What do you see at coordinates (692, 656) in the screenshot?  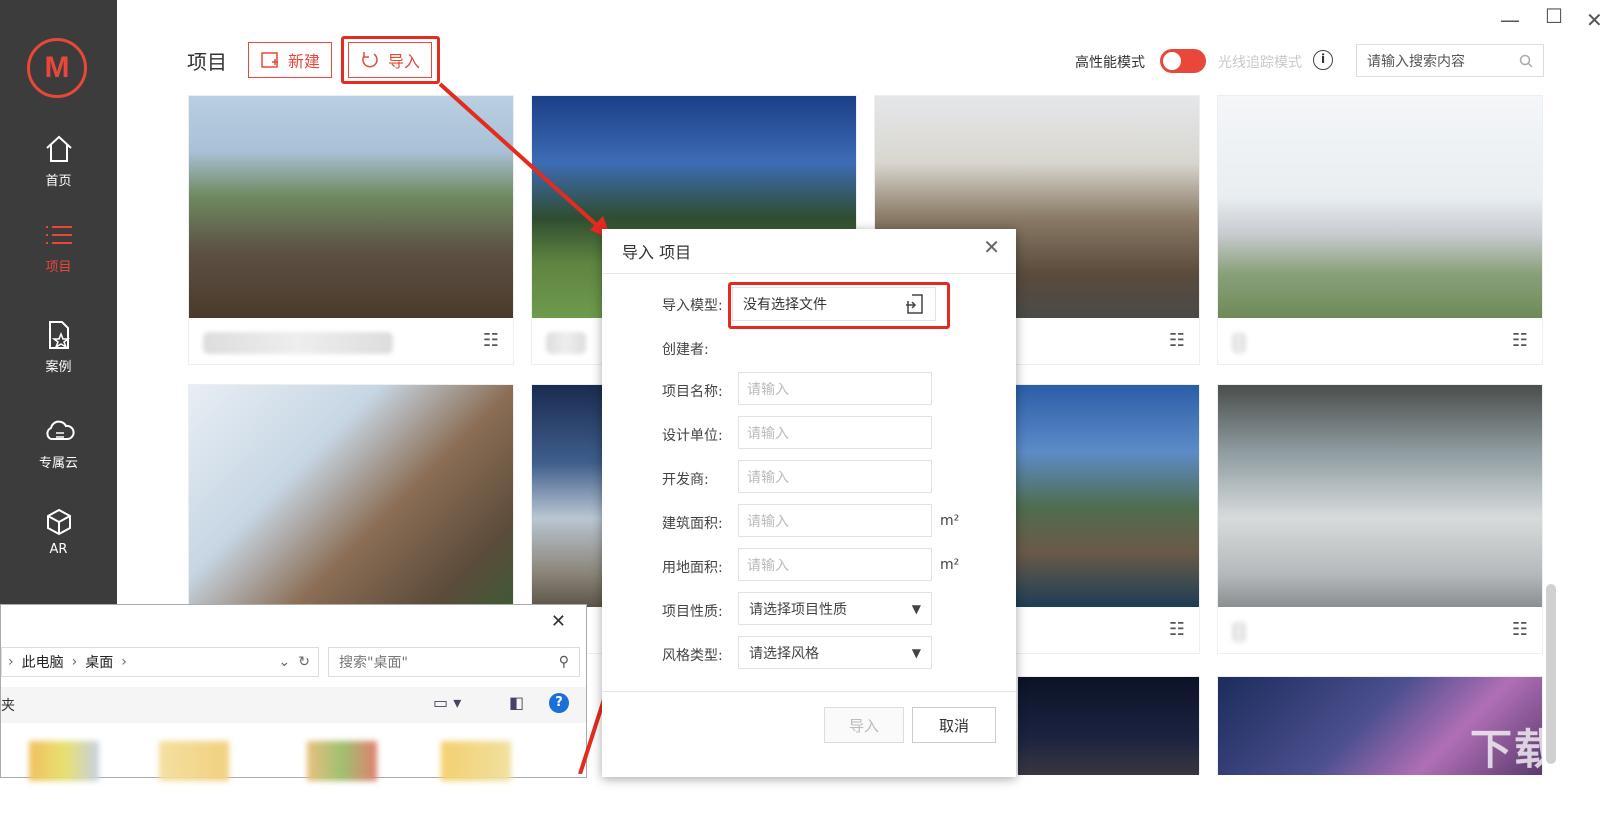 I see `style-type-label: 风格类型:` at bounding box center [692, 656].